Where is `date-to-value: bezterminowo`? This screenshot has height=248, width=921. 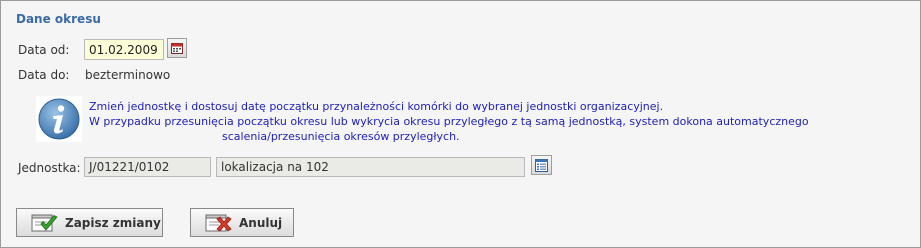 date-to-value: bezterminowo is located at coordinates (128, 75).